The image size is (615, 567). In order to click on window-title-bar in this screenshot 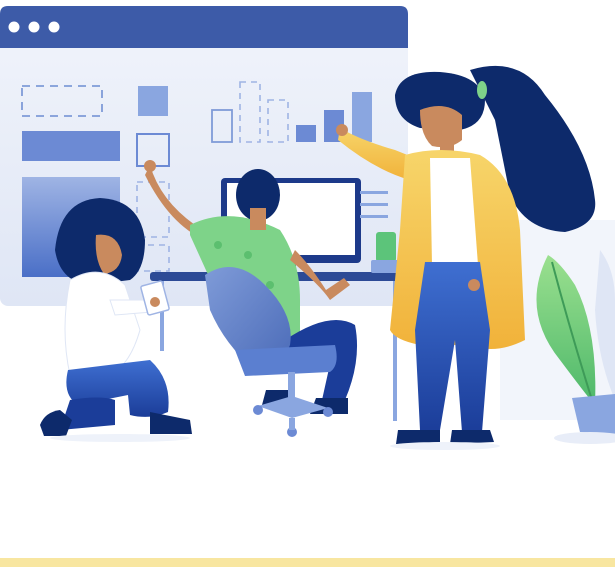, I will do `click(204, 27)`.